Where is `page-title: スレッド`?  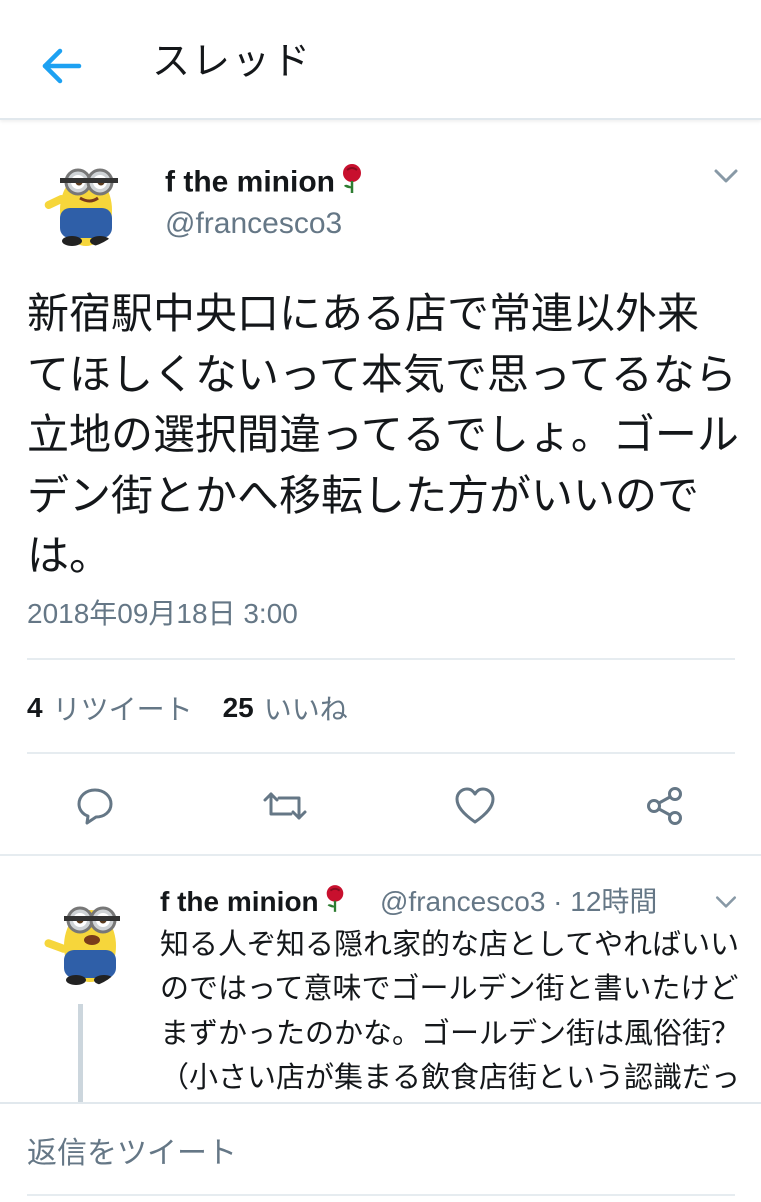
page-title: スレッド is located at coordinates (232, 61).